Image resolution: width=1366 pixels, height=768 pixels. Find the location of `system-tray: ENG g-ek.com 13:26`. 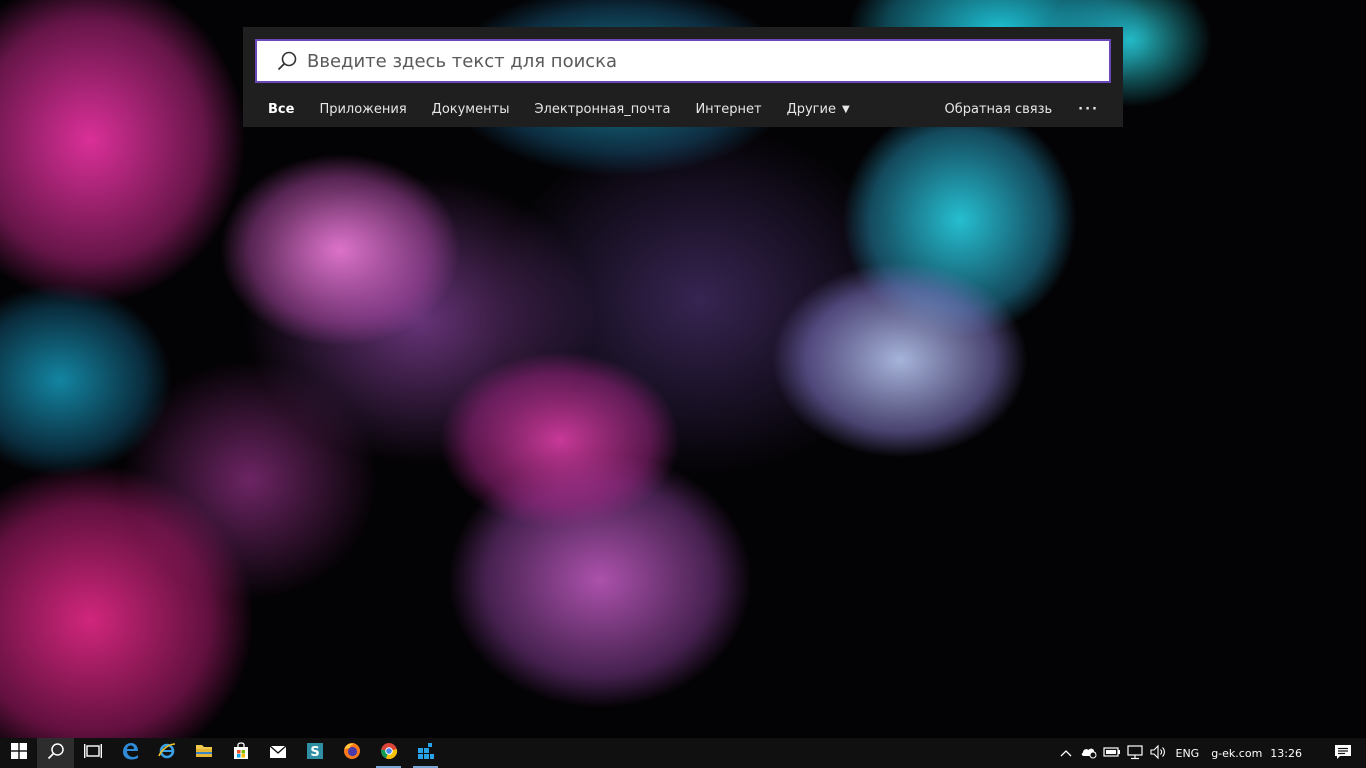

system-tray: ENG g-ek.com 13:26 is located at coordinates (1210, 753).